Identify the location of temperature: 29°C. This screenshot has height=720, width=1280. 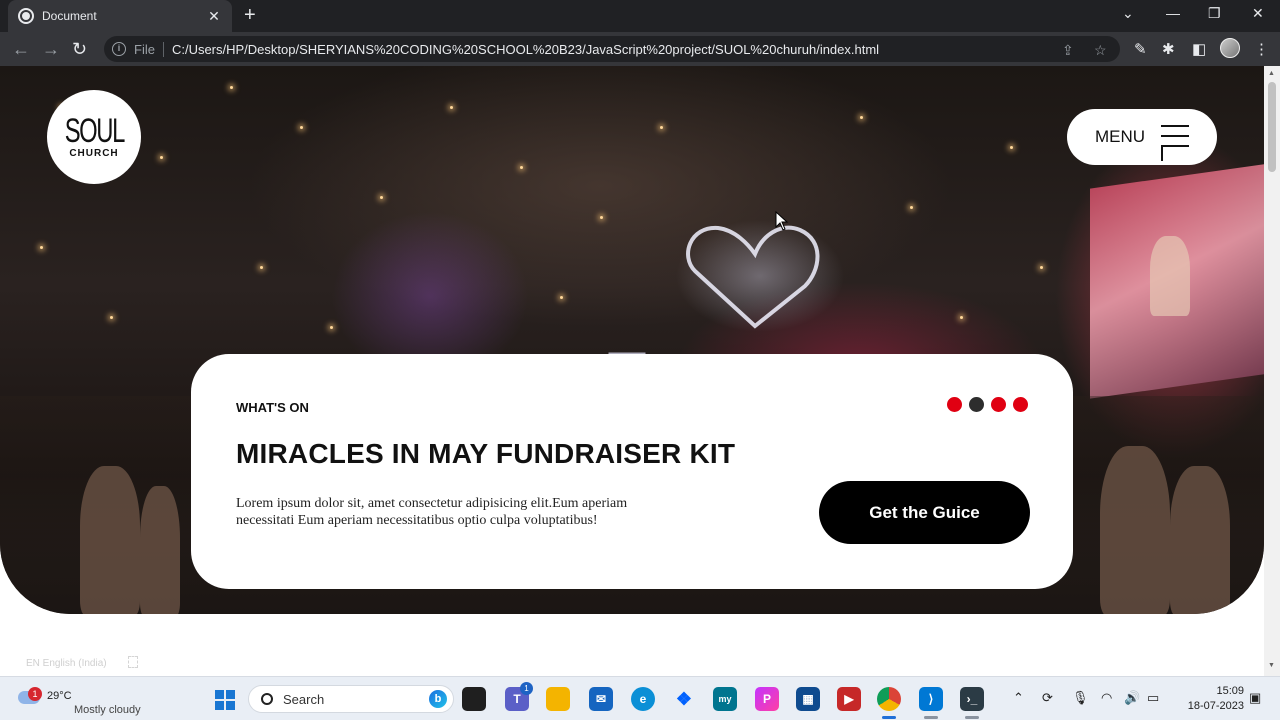
(59, 696).